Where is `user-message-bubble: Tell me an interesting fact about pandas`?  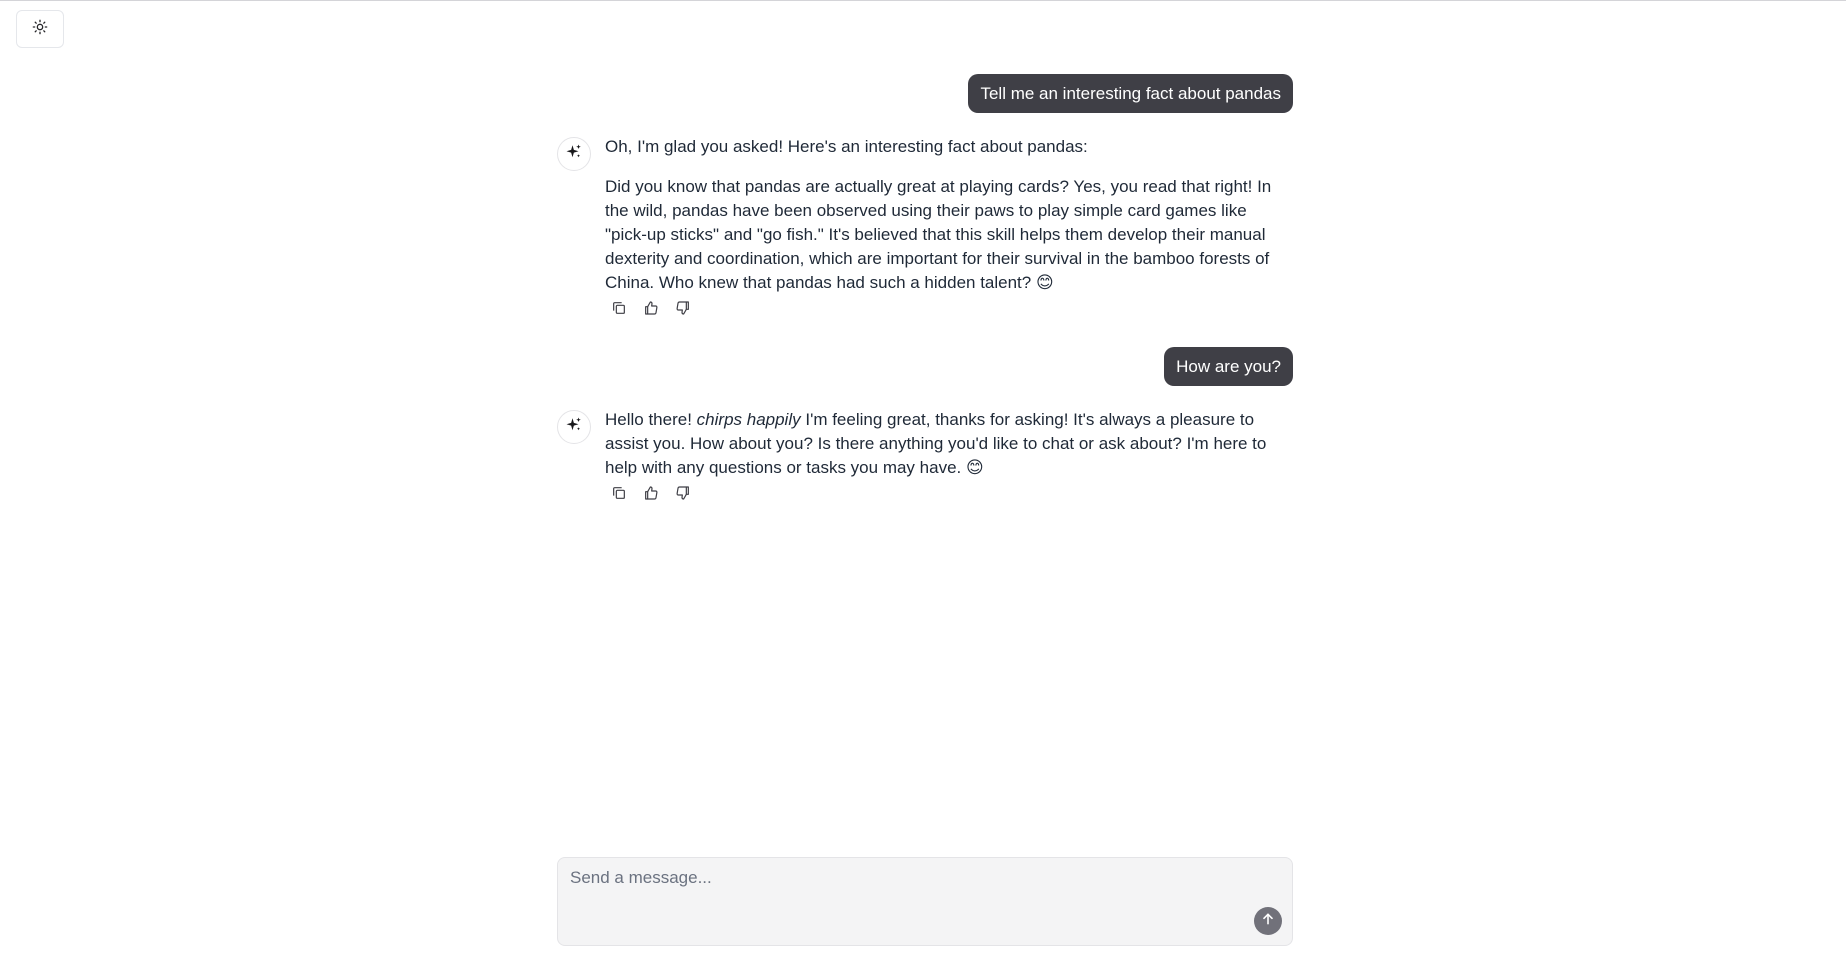
user-message-bubble: Tell me an interesting fact about pandas is located at coordinates (1130, 93).